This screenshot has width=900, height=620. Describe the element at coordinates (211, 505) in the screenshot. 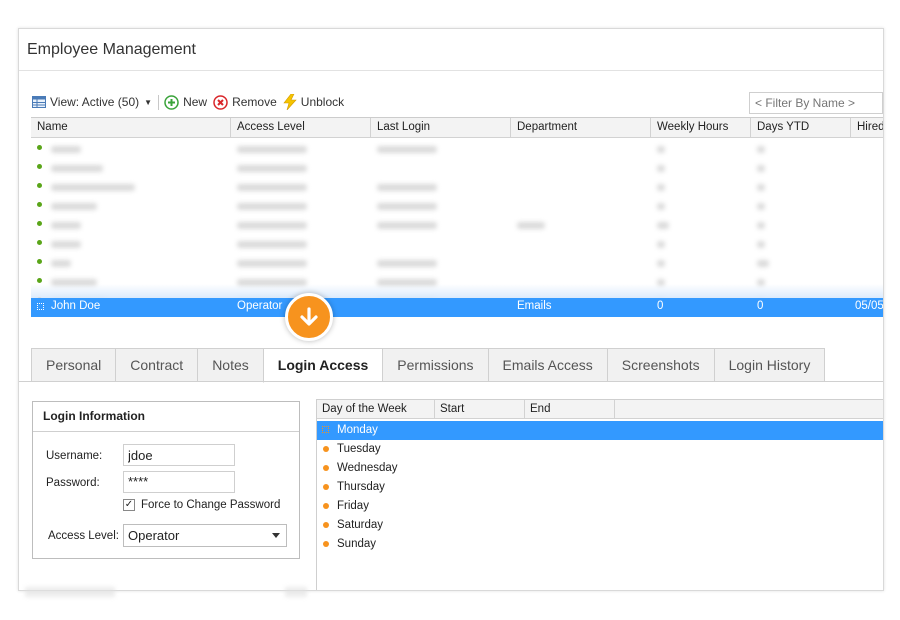

I see `force-change-password-label: Force to Change Password` at that location.